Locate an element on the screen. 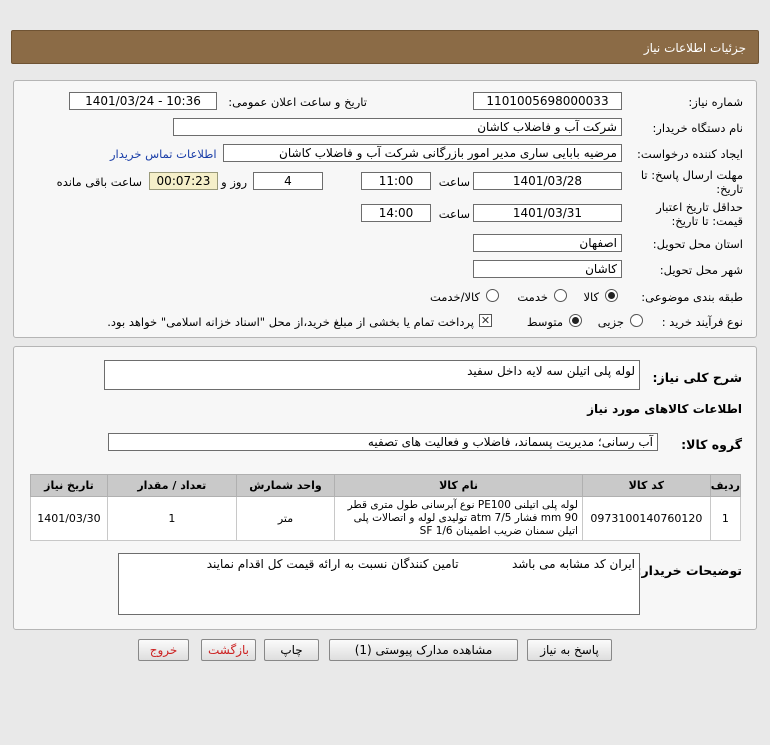 This screenshot has height=745, width=770. col-row: ردیف is located at coordinates (725, 485).